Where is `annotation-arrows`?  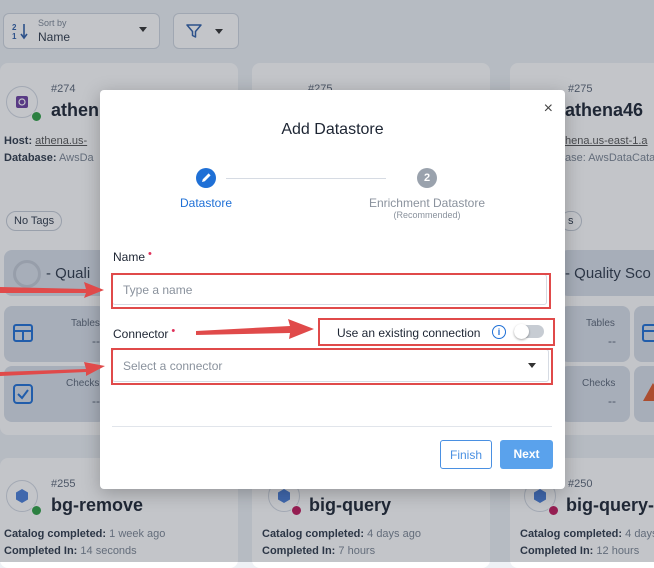
annotation-arrows is located at coordinates (157, 329).